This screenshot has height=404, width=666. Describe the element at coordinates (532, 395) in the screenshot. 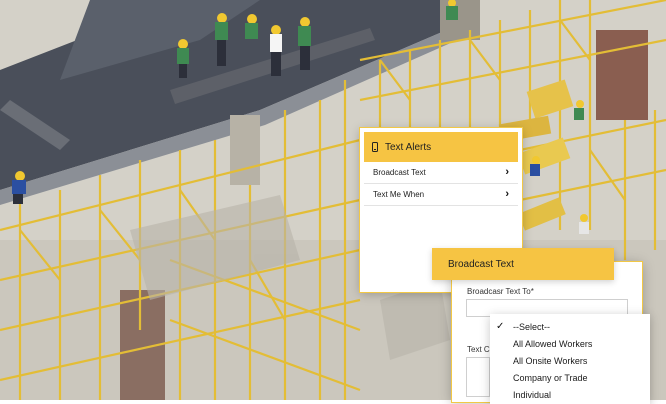

I see `dropdown-option-individual: Individual` at that location.